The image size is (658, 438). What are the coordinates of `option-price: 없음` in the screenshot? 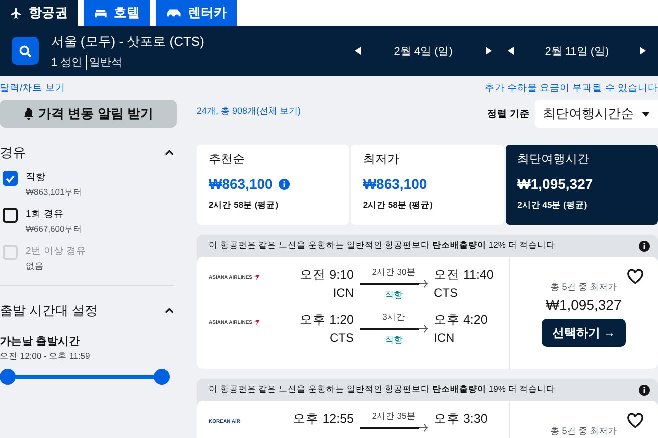 It's located at (35, 267).